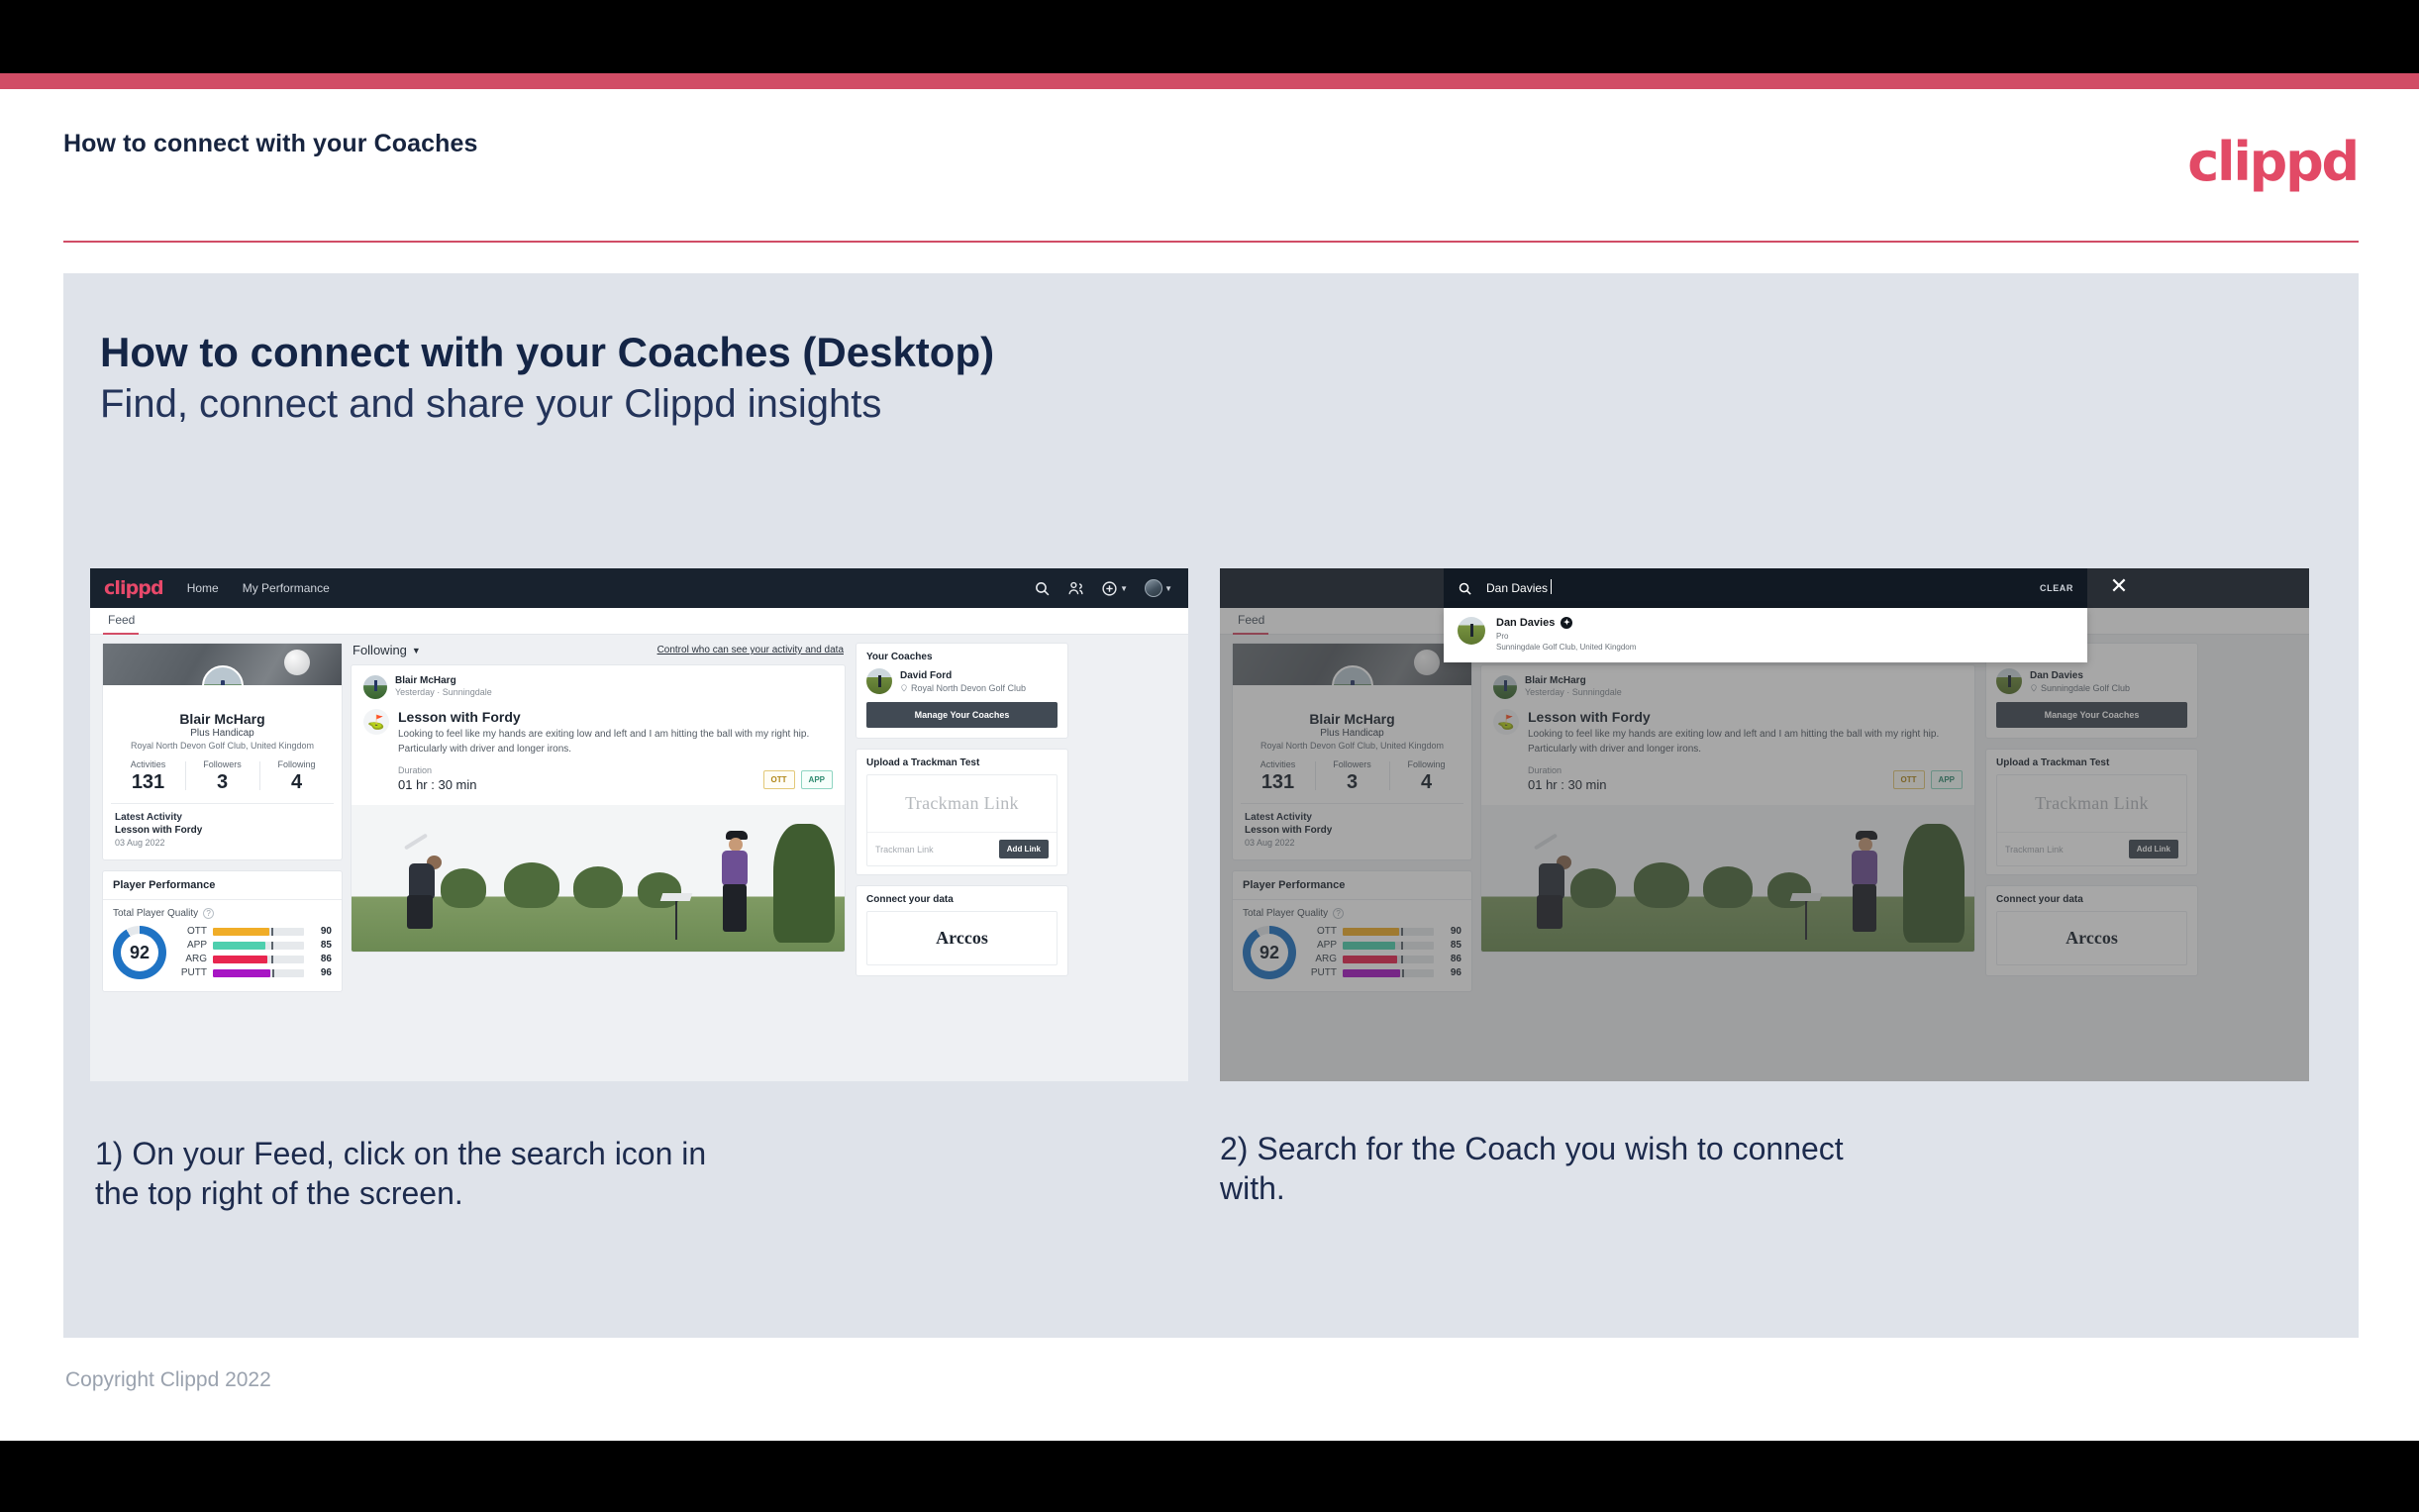  What do you see at coordinates (639, 621) in the screenshot?
I see `tab-strip: Feed` at bounding box center [639, 621].